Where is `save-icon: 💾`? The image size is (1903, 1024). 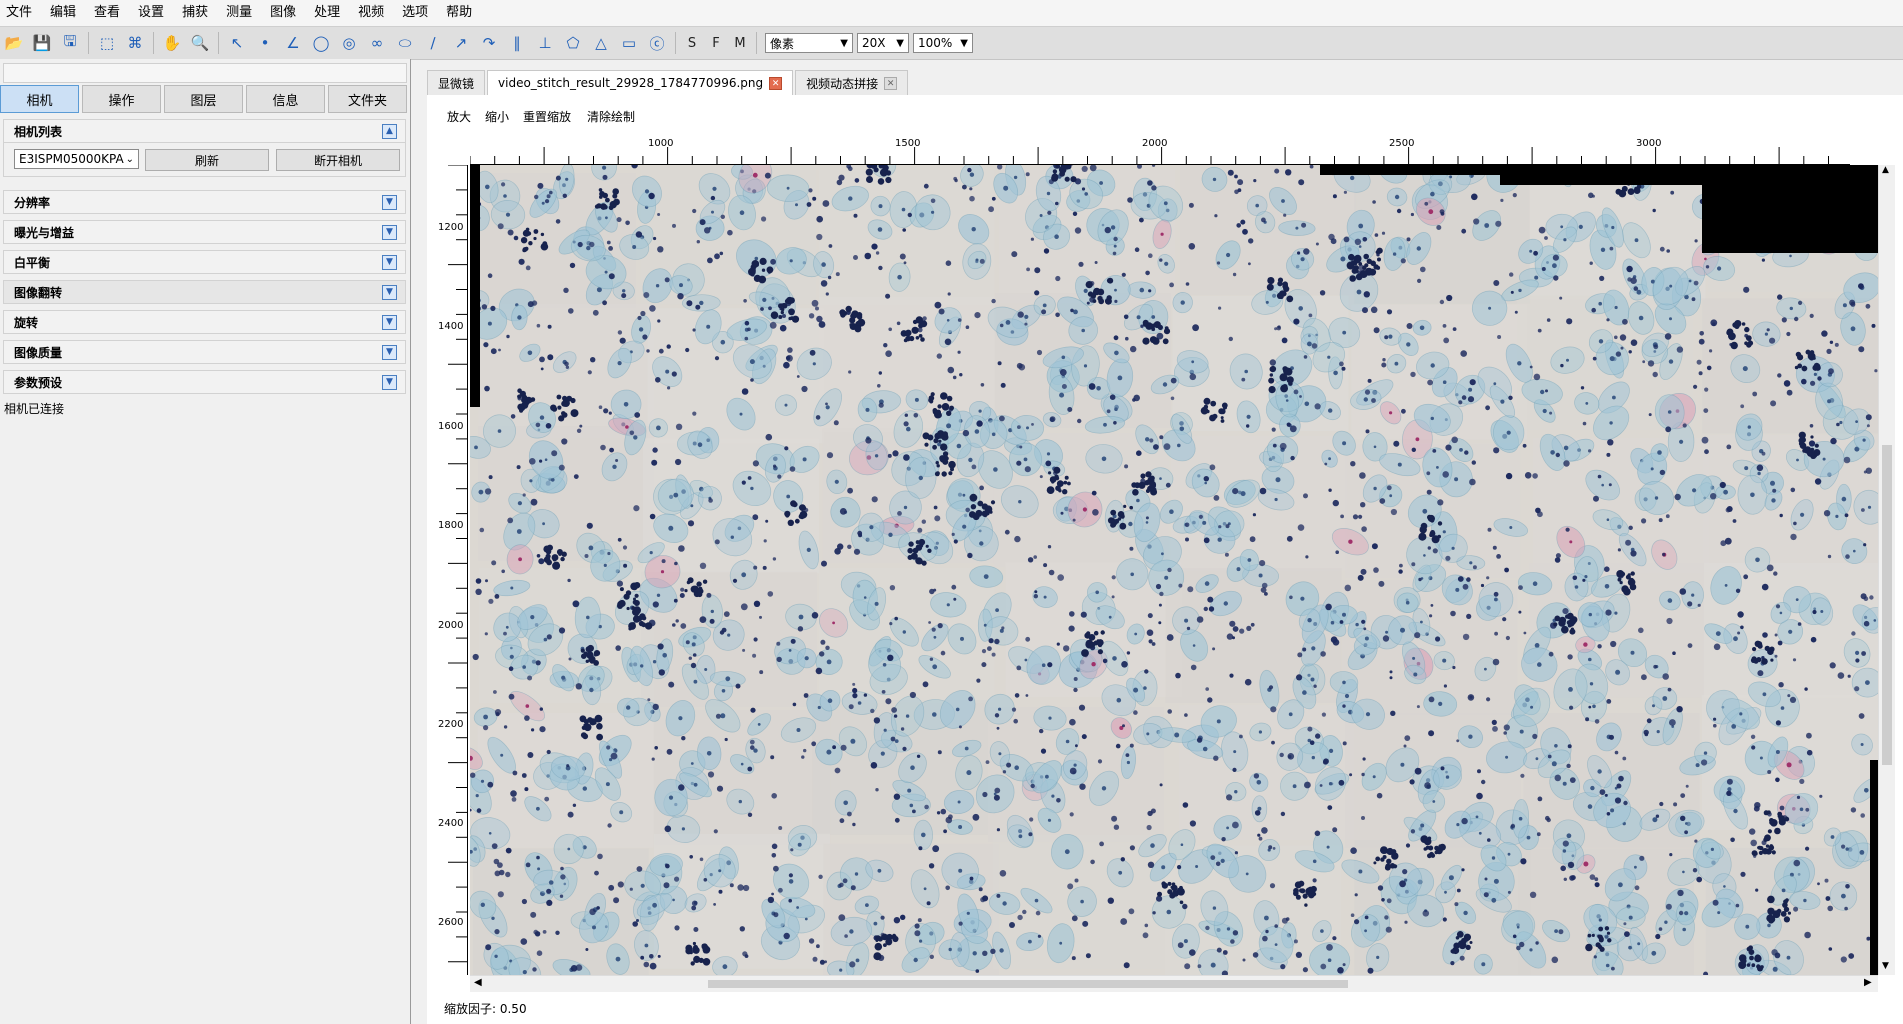 save-icon: 💾 is located at coordinates (42, 43).